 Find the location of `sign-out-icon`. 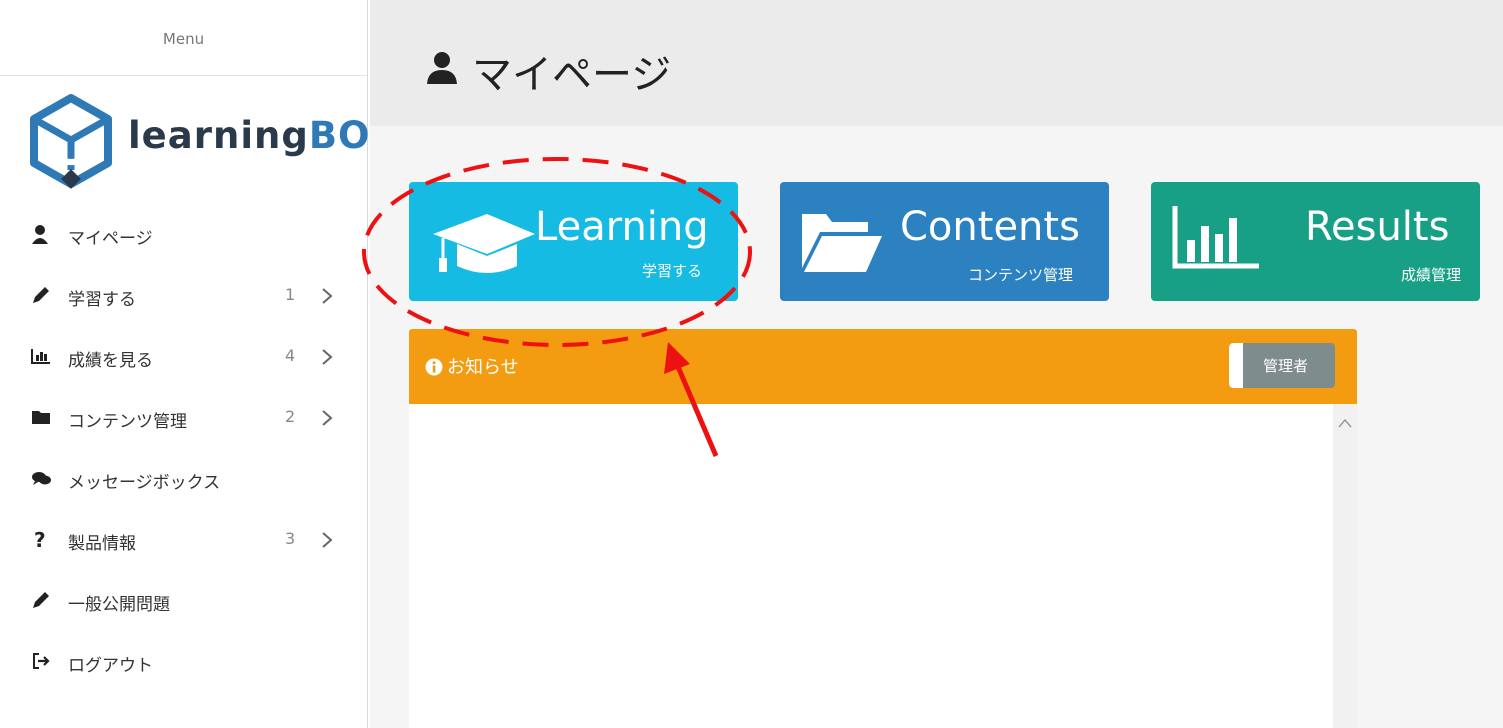

sign-out-icon is located at coordinates (41, 661).